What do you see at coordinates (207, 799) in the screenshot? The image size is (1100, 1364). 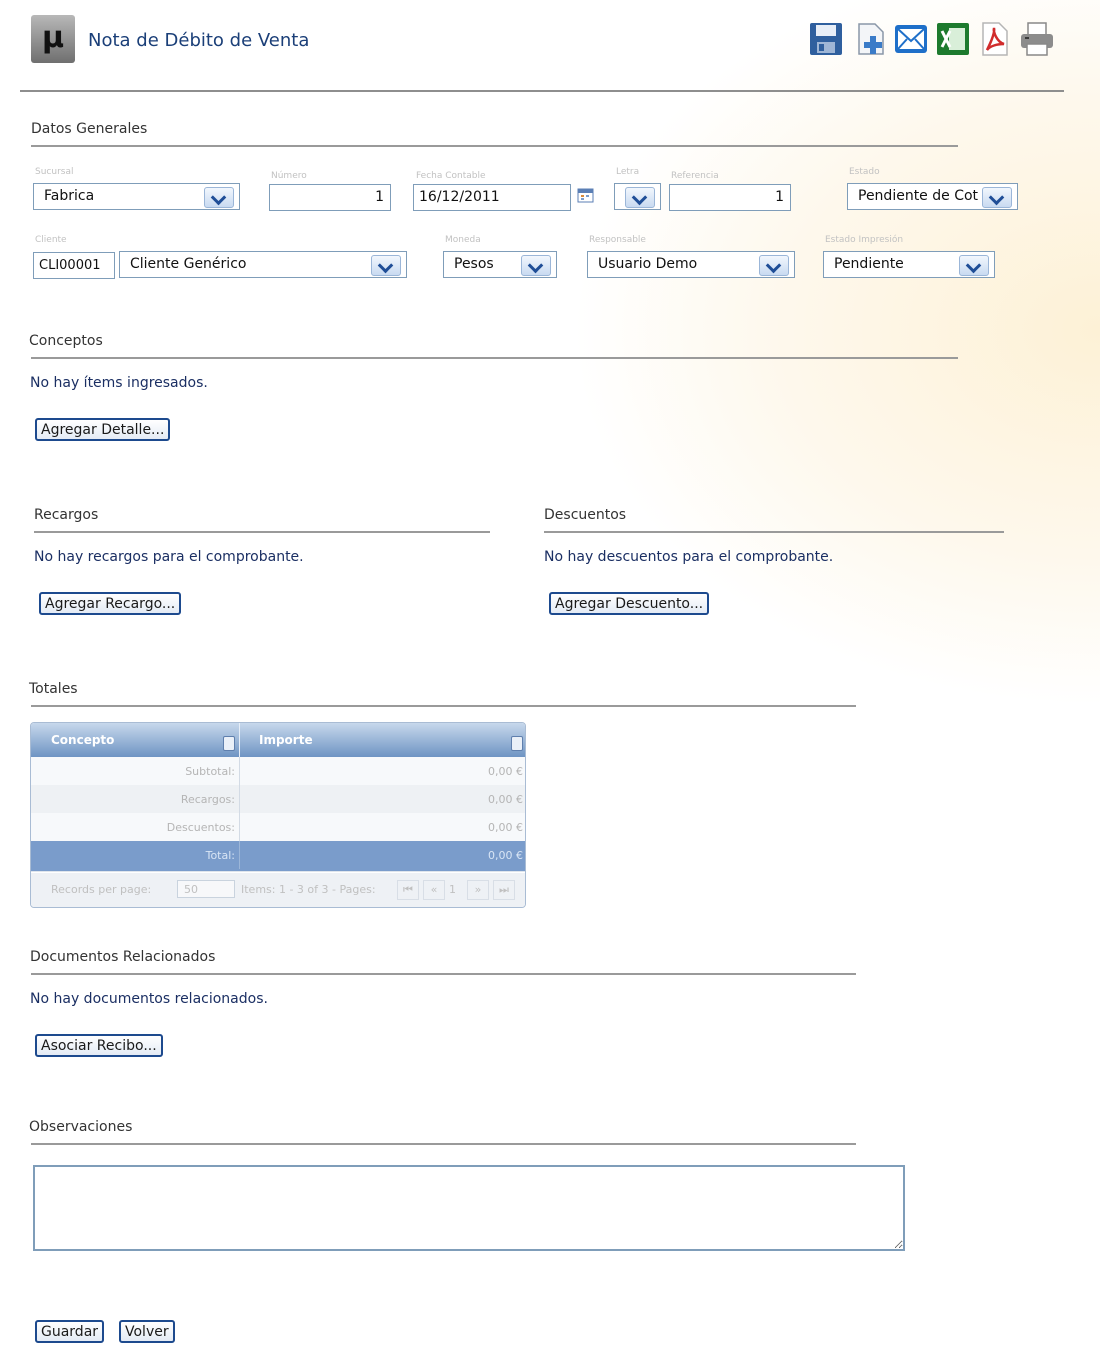 I see `row-concepto: Recargos:` at bounding box center [207, 799].